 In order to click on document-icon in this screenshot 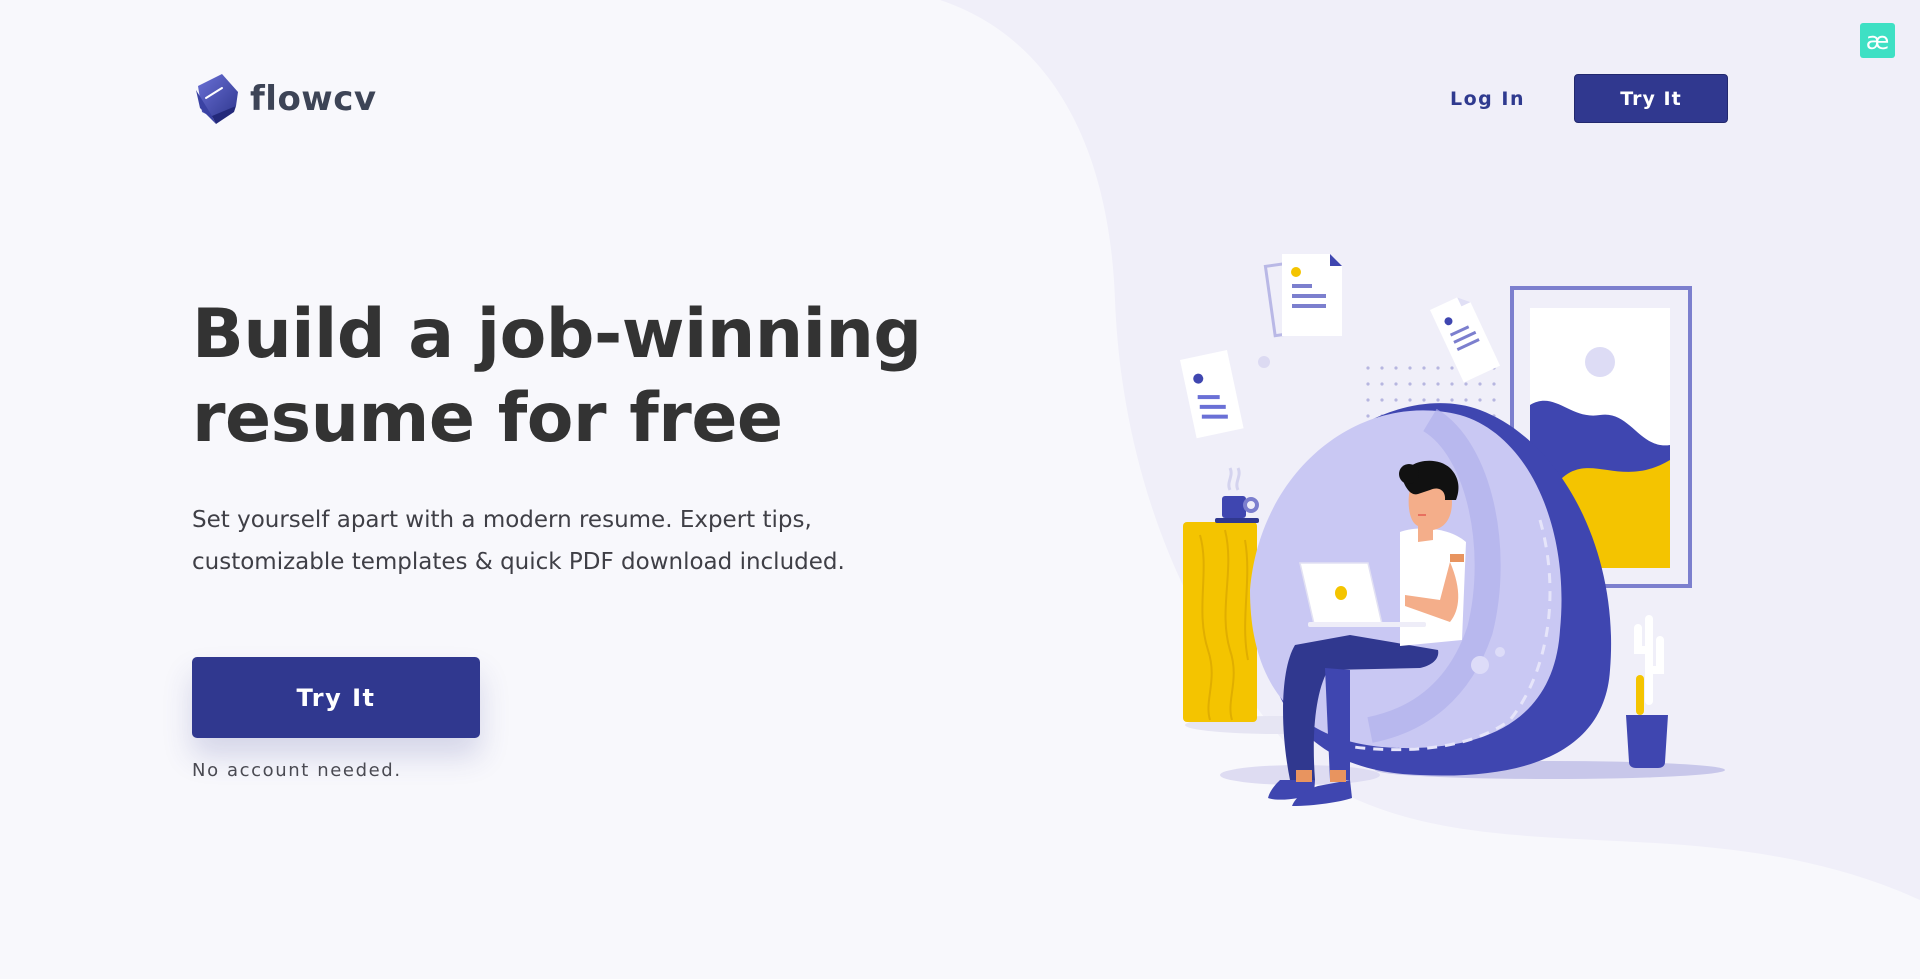, I will do `click(1302, 296)`.